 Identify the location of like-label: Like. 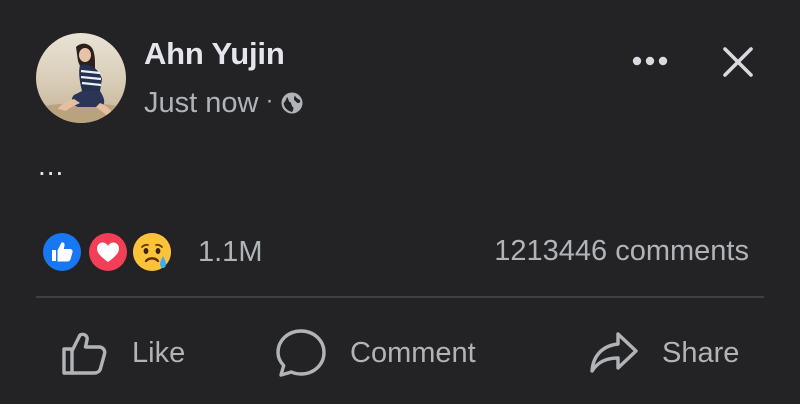
(159, 352).